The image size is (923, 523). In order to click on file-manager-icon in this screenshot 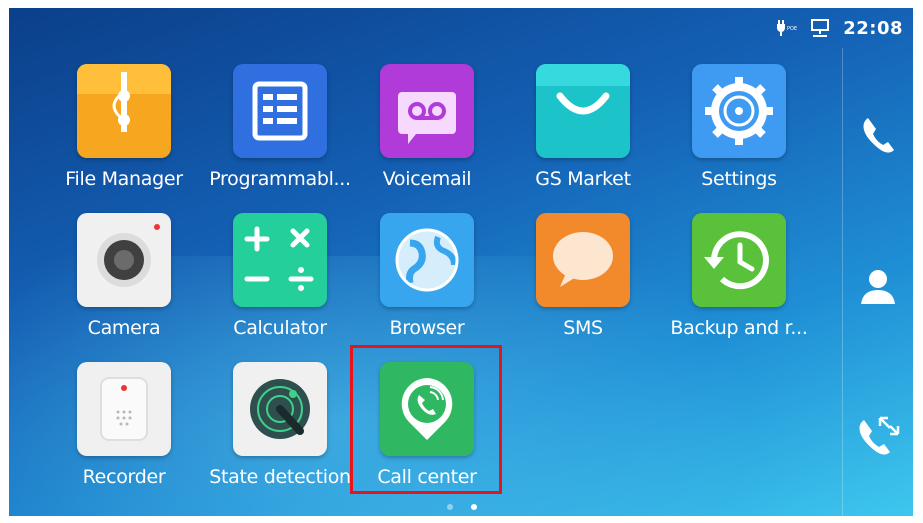, I will do `click(124, 111)`.